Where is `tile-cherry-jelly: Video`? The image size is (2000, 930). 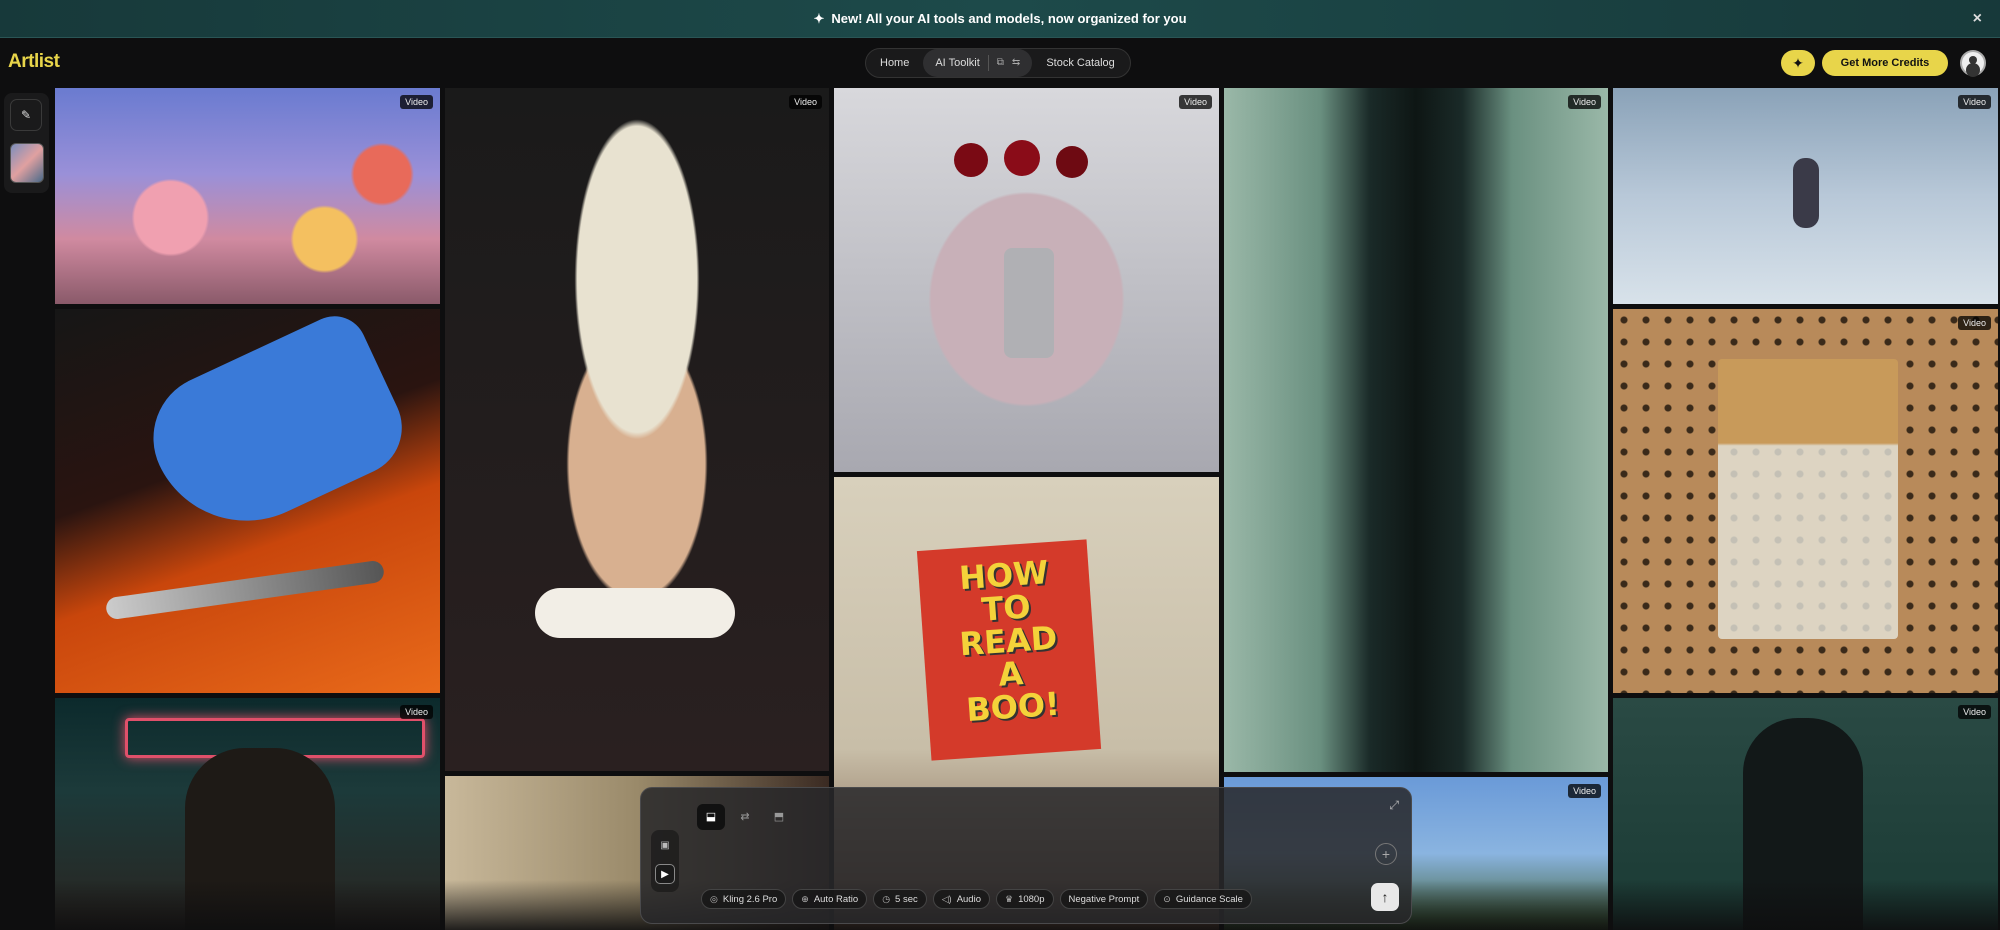 tile-cherry-jelly: Video is located at coordinates (1026, 280).